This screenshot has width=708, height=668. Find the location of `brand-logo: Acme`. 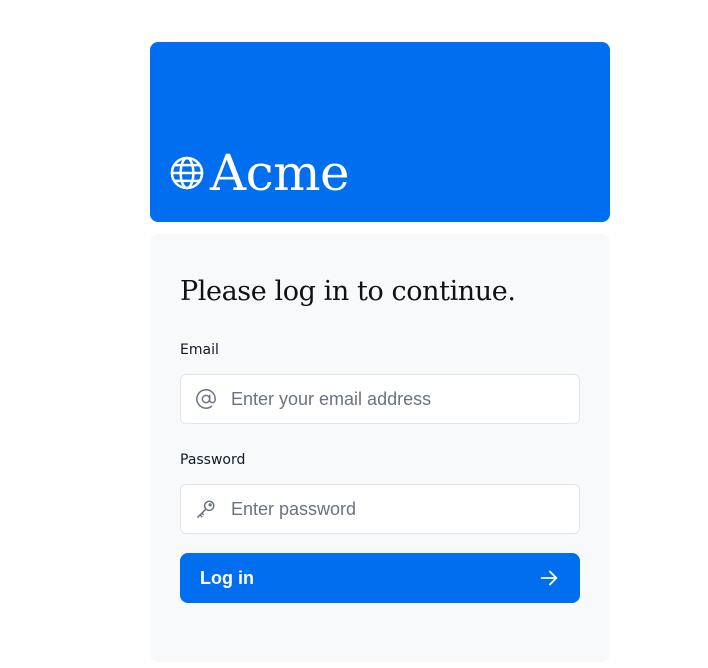

brand-logo: Acme is located at coordinates (259, 173).